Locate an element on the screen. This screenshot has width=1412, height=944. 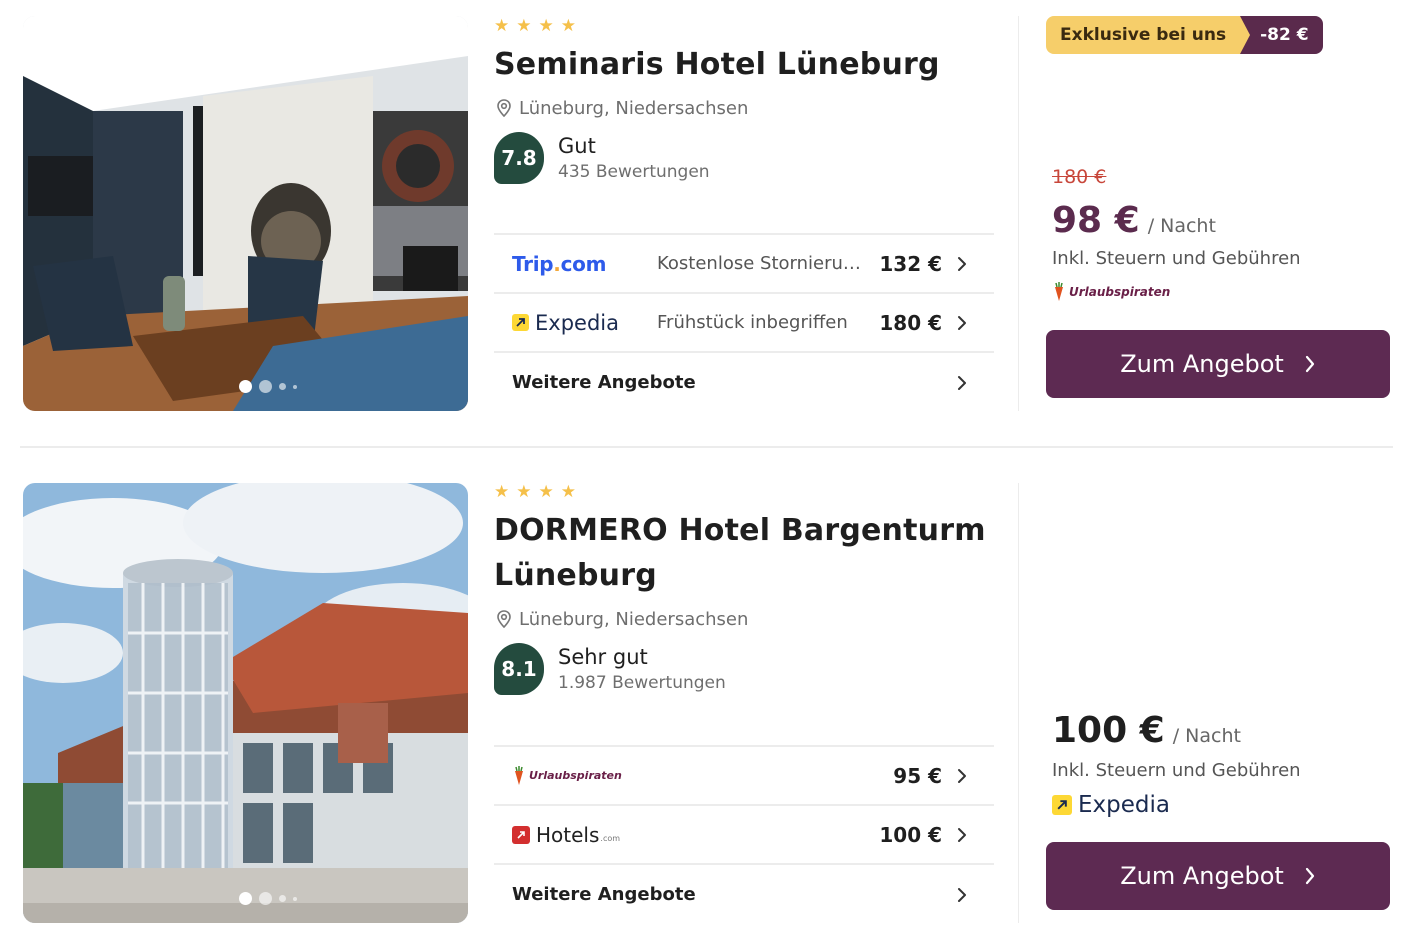
price-line: 98 € / Nacht is located at coordinates (1134, 220).